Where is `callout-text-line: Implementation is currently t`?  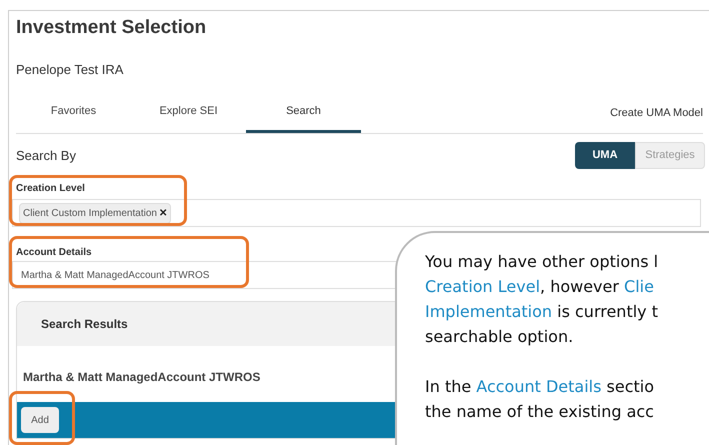
callout-text-line: Implementation is currently t is located at coordinates (541, 312).